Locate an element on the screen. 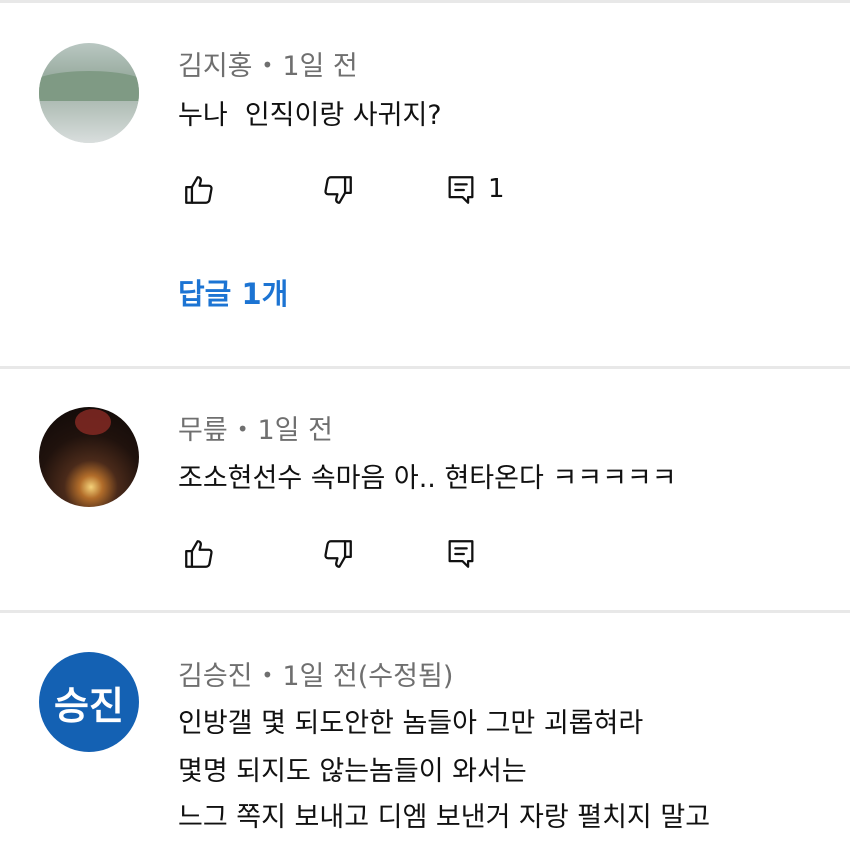 The height and width of the screenshot is (845, 850). comment-author: 김승진 is located at coordinates (215, 676).